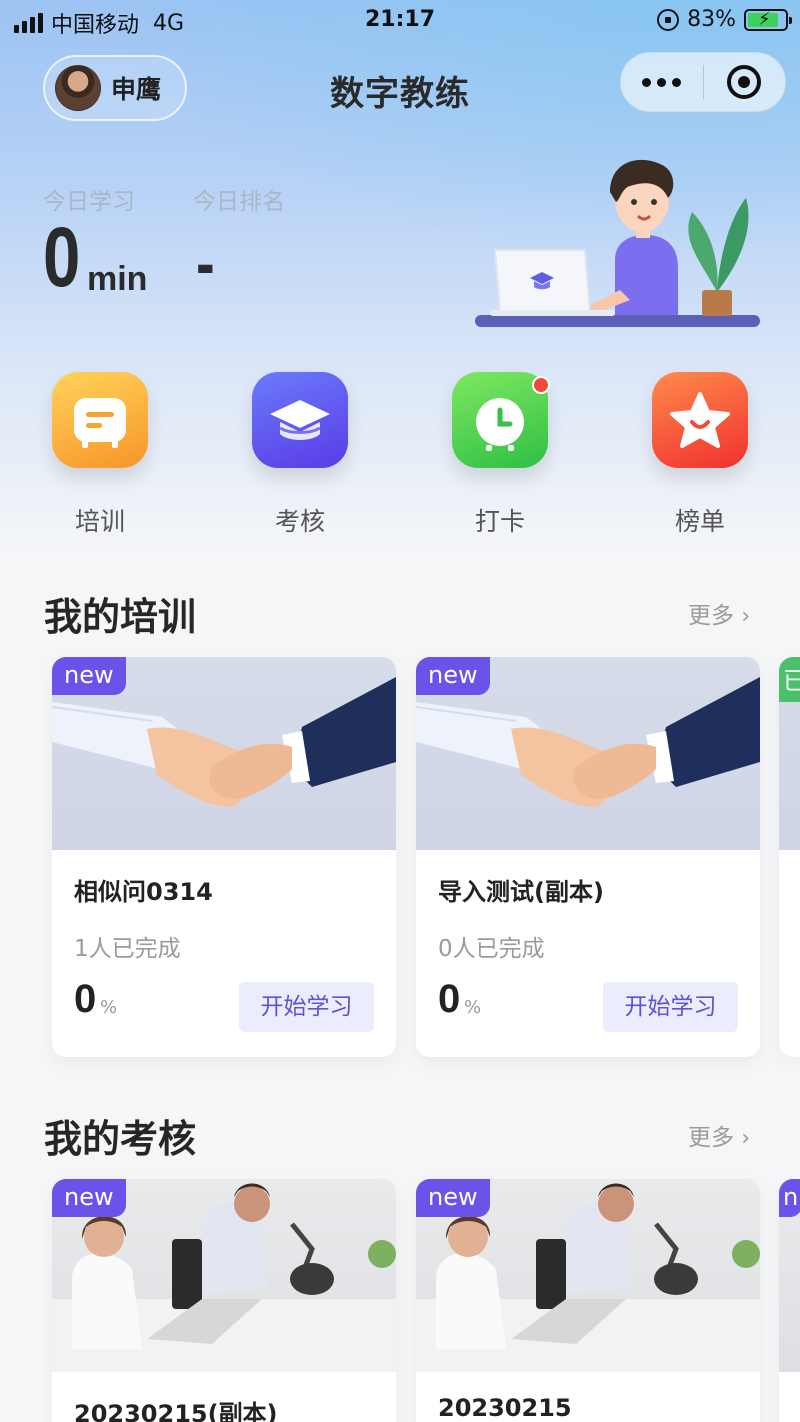 The image size is (800, 1422). I want to click on menu-checkin-label: 打卡, so click(499, 521).